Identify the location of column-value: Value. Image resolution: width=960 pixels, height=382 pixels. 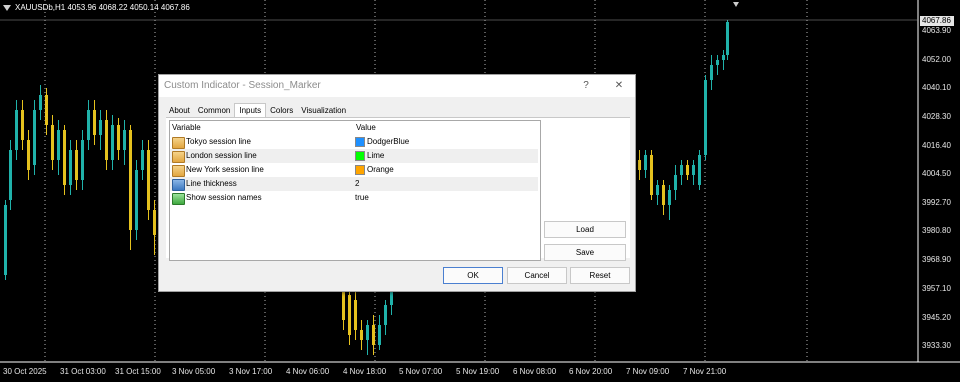
(366, 127).